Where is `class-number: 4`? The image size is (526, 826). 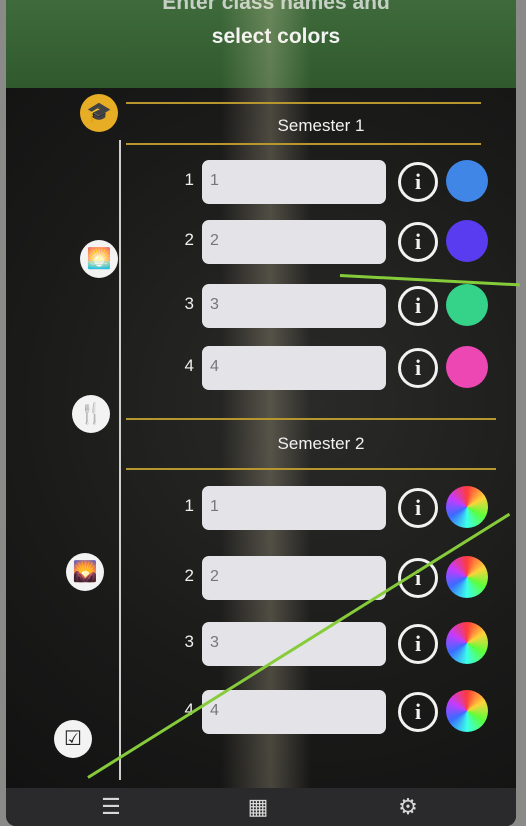
class-number: 4 is located at coordinates (189, 365).